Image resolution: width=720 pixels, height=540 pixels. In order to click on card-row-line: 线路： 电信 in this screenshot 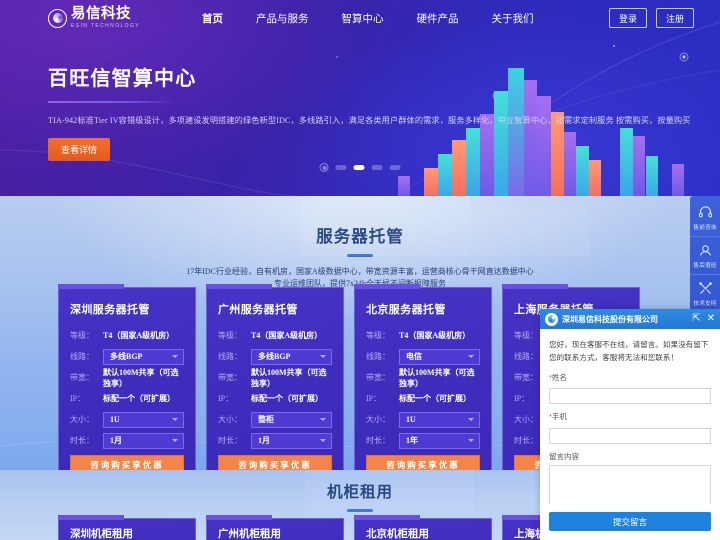, I will do `click(423, 356)`.